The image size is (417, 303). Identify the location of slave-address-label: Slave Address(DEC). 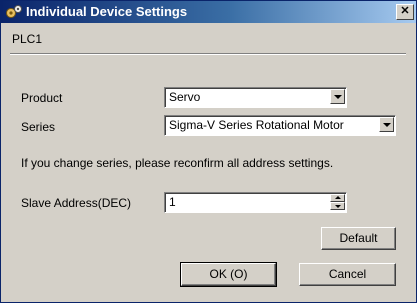
(76, 203).